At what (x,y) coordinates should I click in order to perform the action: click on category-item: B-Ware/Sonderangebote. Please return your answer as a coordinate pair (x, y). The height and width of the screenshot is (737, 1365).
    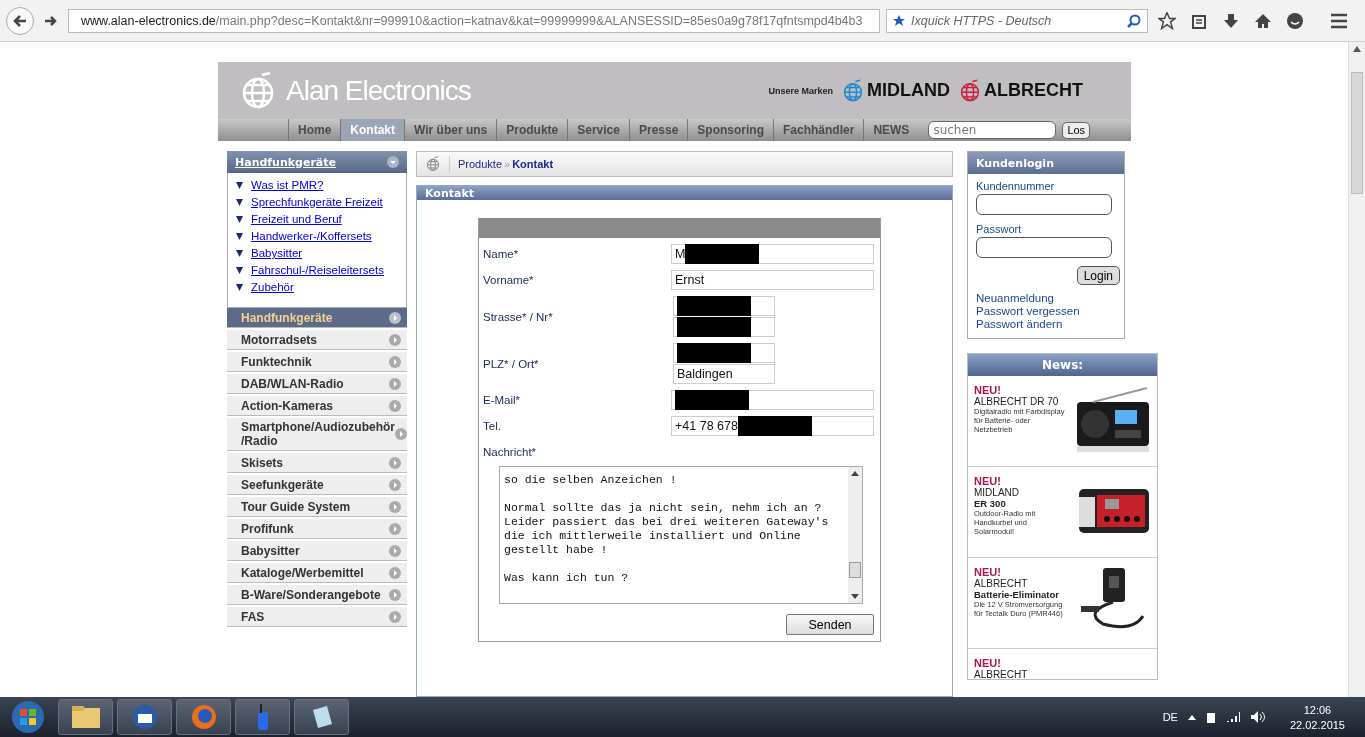
    Looking at the image, I should click on (317, 595).